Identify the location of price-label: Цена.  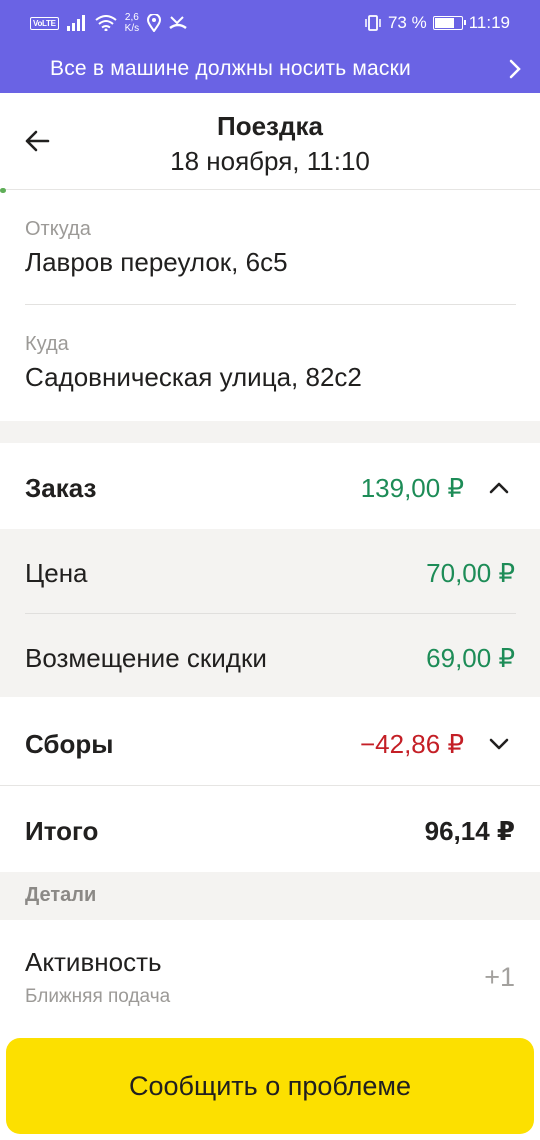
(56, 573).